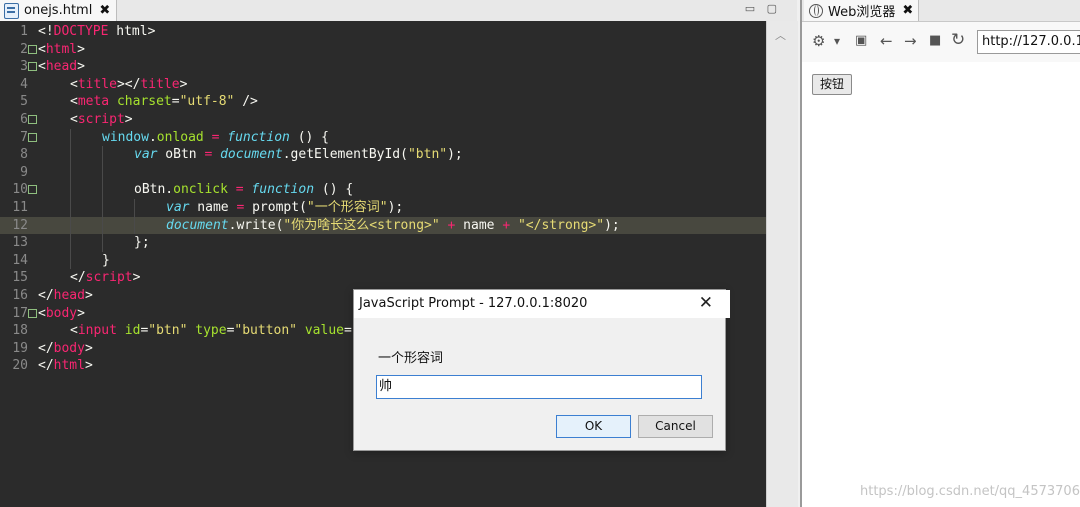 This screenshot has width=1080, height=507. What do you see at coordinates (20, 295) in the screenshot?
I see `line-number: 16` at bounding box center [20, 295].